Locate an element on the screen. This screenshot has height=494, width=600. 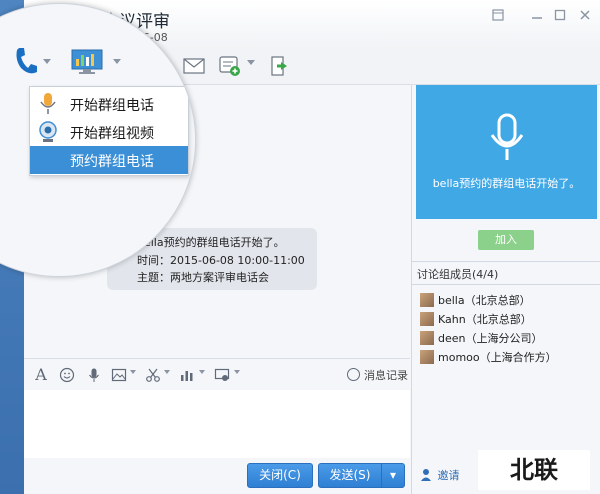
menu-item-start-group-video: 开始群组视频 is located at coordinates (109, 132).